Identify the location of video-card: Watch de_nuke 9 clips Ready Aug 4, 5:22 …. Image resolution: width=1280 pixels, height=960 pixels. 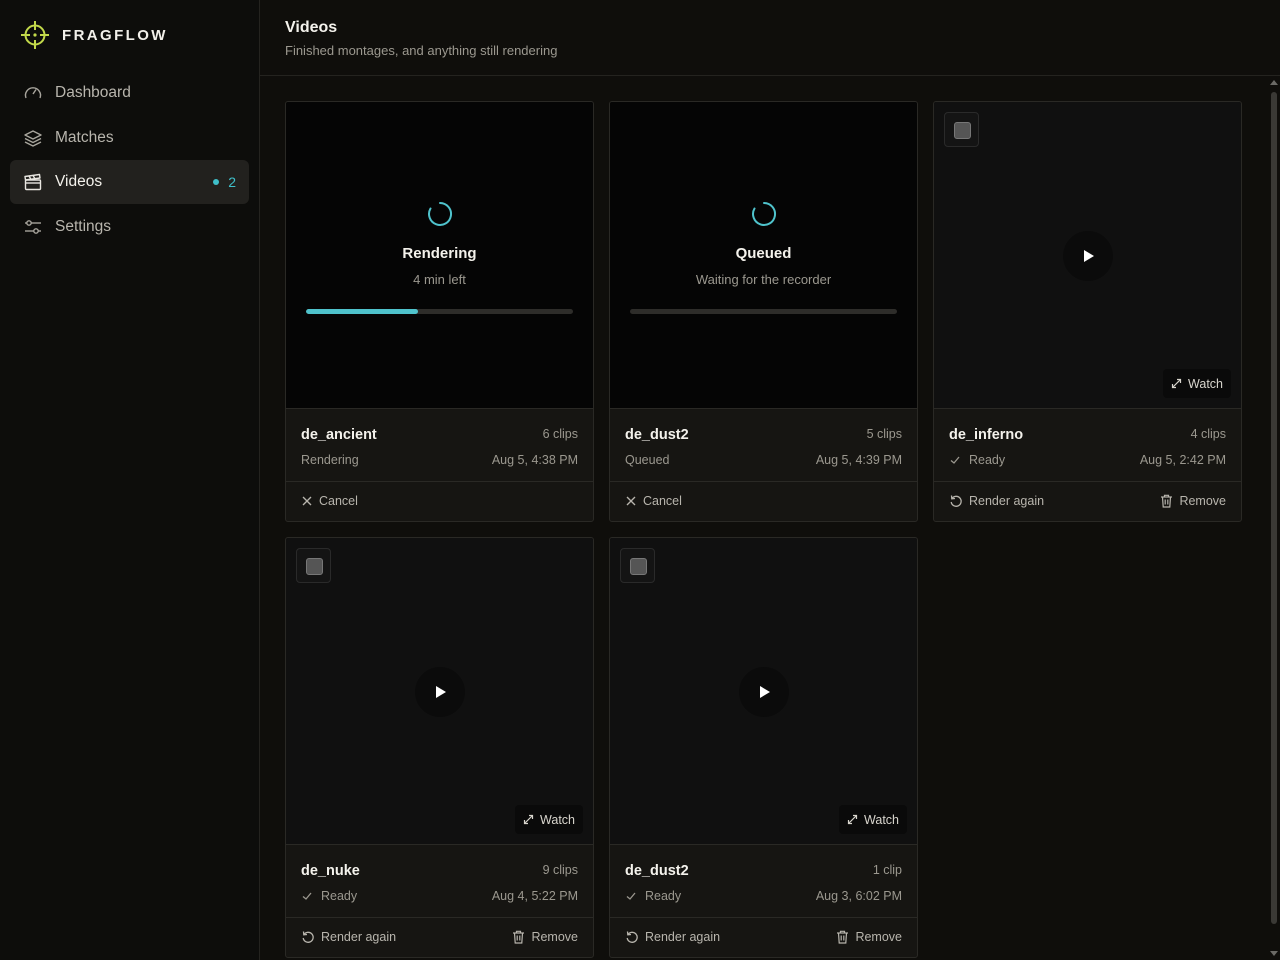
(439, 747).